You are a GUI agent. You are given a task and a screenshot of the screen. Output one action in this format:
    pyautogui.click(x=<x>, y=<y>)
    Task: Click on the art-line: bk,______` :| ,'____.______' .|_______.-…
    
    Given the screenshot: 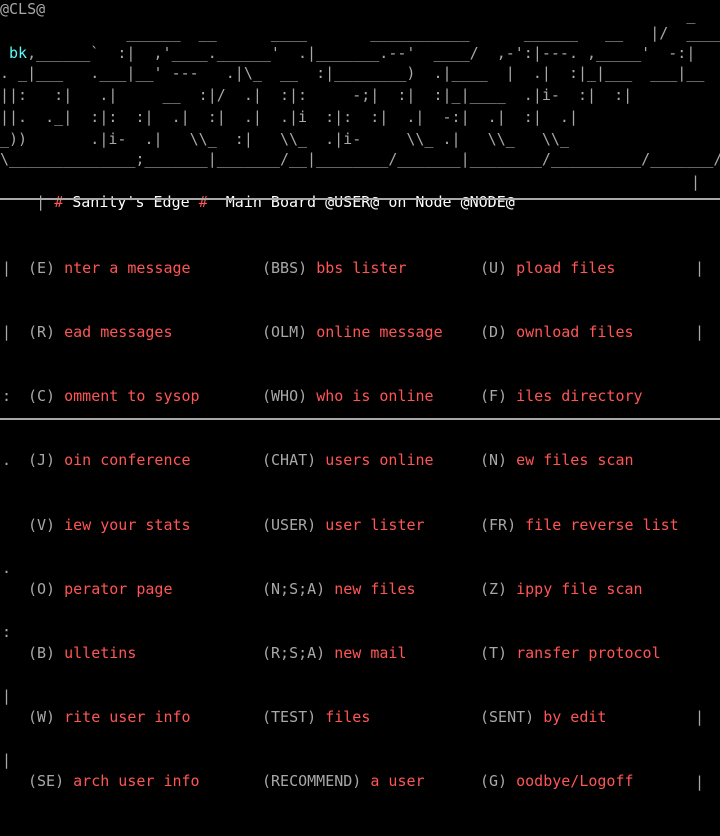 What is the action you would take?
    pyautogui.click(x=347, y=53)
    